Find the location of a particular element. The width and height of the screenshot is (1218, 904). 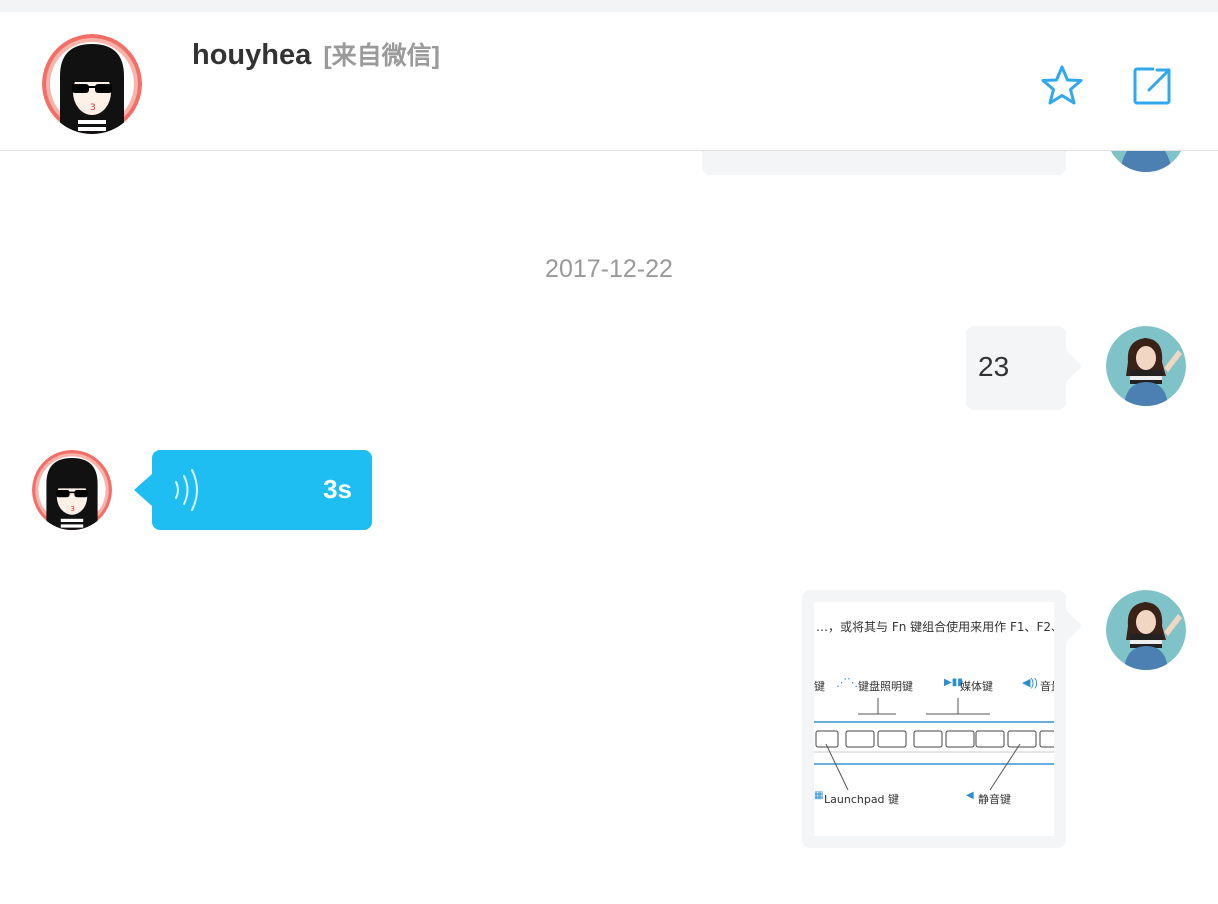

contact-avatar-art: 3 is located at coordinates (92, 84).